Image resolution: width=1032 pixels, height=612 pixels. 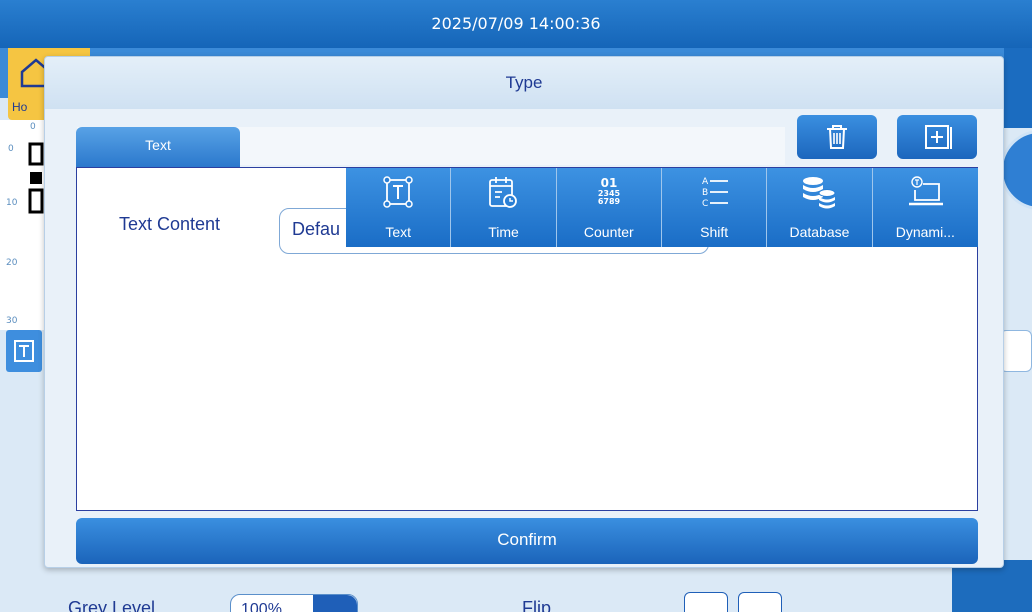 I want to click on confirm-button: Confirm, so click(x=527, y=541).